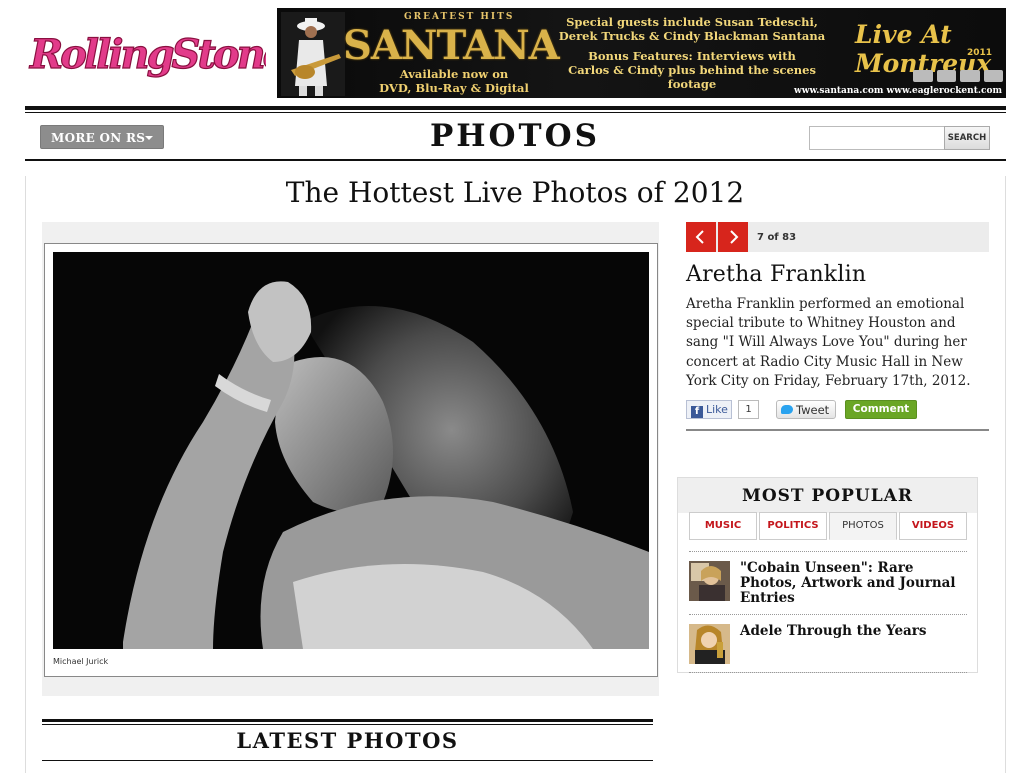  What do you see at coordinates (827, 496) in the screenshot?
I see `most-popular-title: MOST POPULAR` at bounding box center [827, 496].